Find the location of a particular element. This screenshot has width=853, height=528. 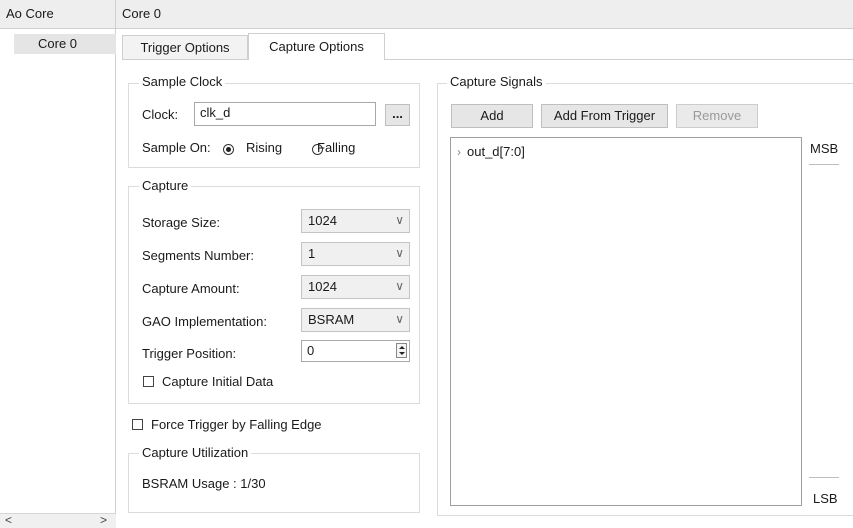

tree-item-core-0: Core 0 is located at coordinates (65, 44).